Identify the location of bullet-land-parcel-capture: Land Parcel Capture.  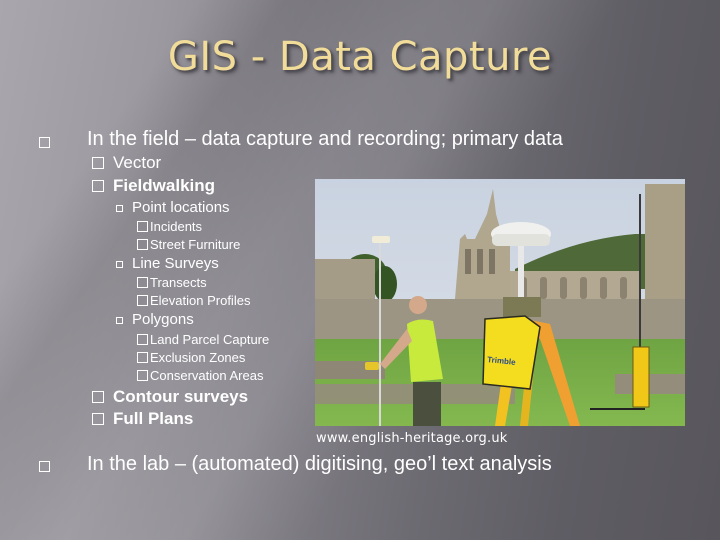
(203, 339).